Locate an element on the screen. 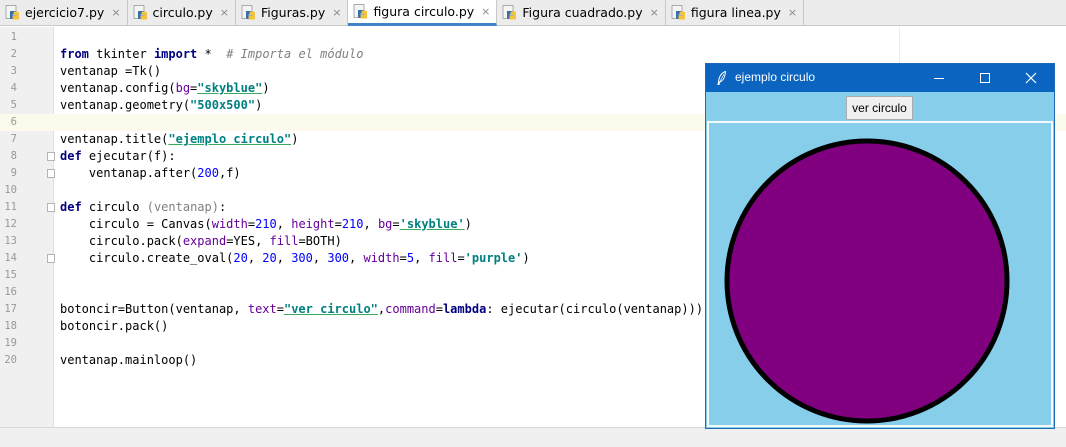 The image size is (1066, 447). close-button is located at coordinates (1031, 78).